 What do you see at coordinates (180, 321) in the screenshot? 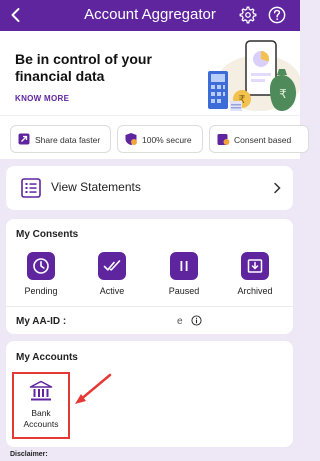
I see `aa-id-value: е` at bounding box center [180, 321].